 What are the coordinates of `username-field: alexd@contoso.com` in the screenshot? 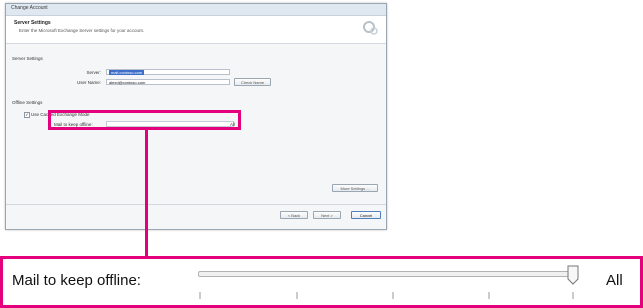 It's located at (168, 82).